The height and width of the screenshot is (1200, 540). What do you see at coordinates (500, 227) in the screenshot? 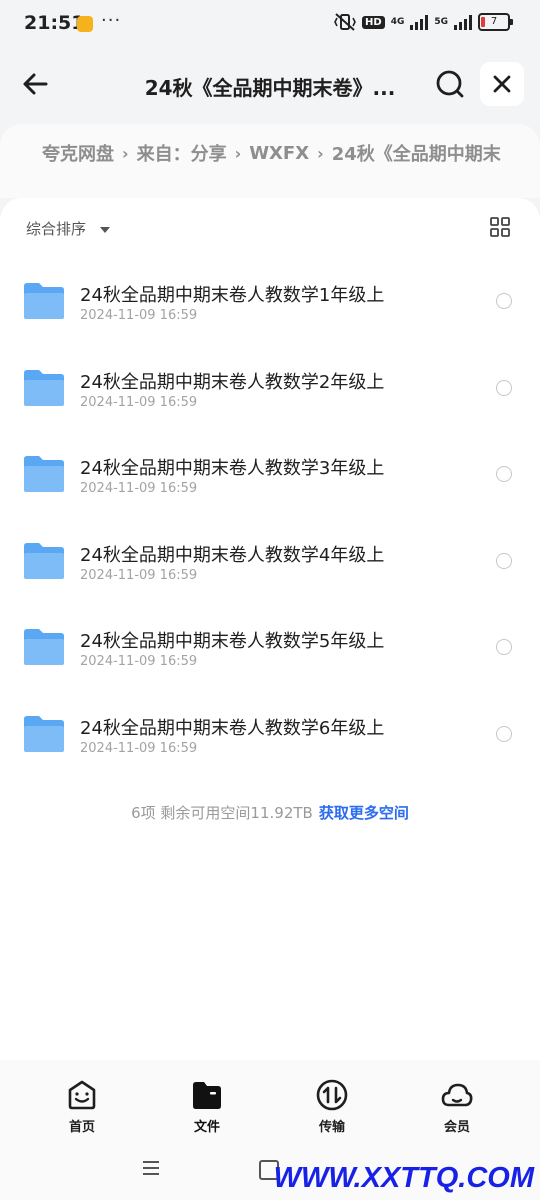
I see `grid-view-icon` at bounding box center [500, 227].